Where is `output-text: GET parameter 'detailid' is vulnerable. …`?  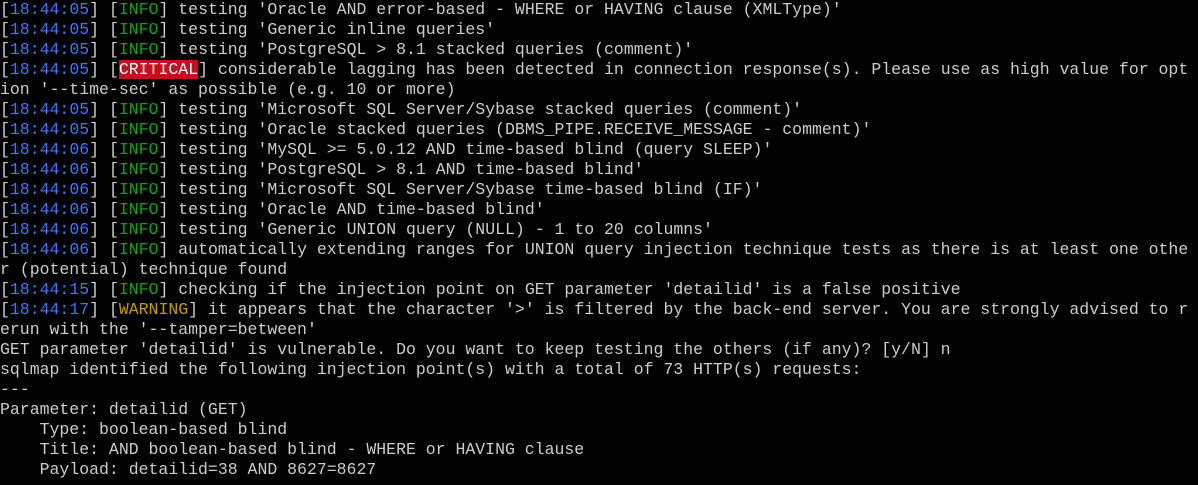 output-text: GET parameter 'detailid' is vulnerable. … is located at coordinates (475, 349).